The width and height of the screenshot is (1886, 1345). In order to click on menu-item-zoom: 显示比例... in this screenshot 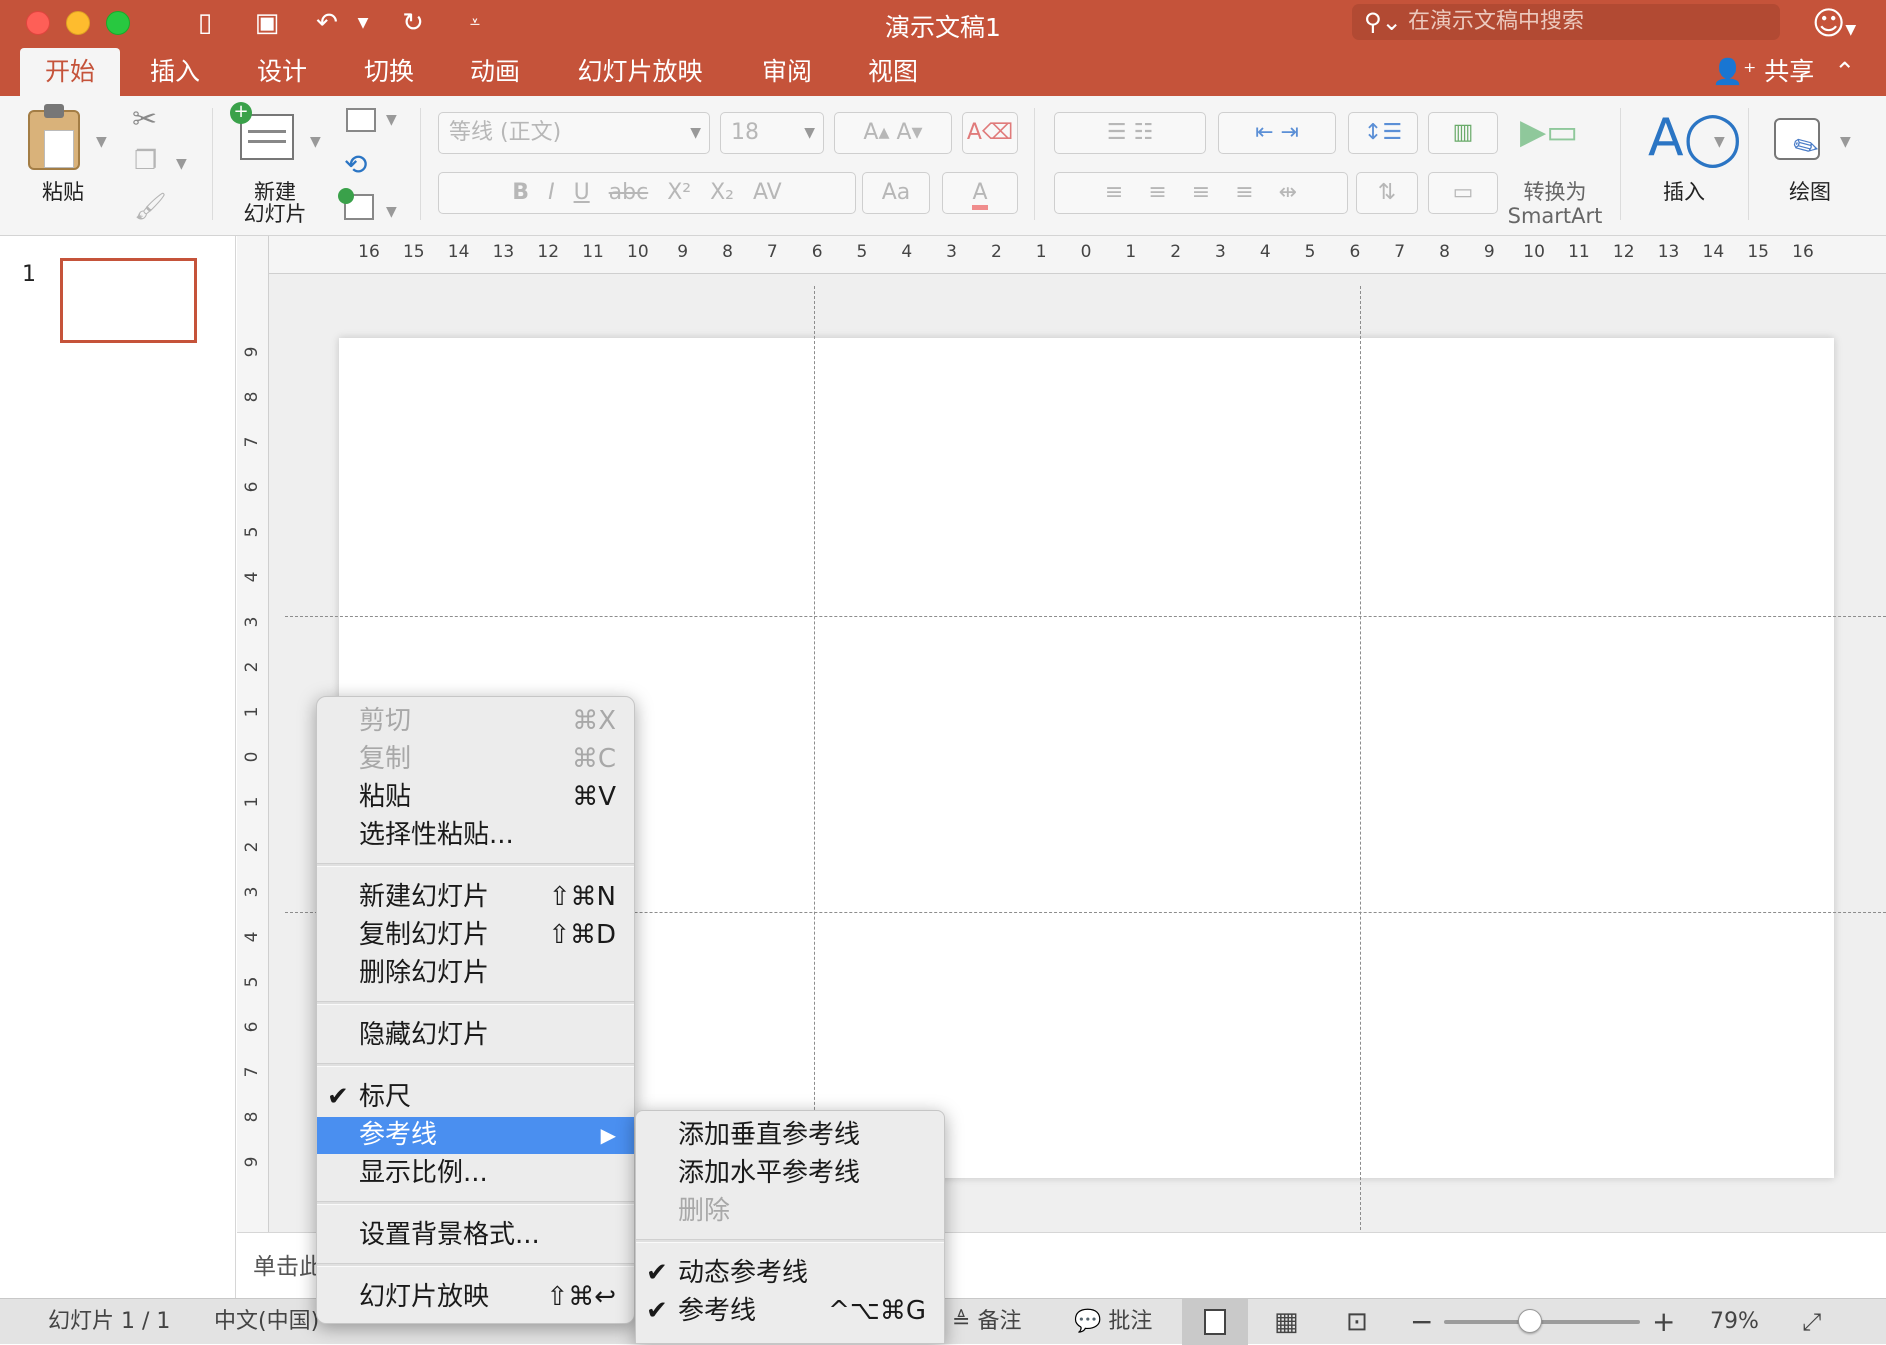, I will do `click(475, 1173)`.